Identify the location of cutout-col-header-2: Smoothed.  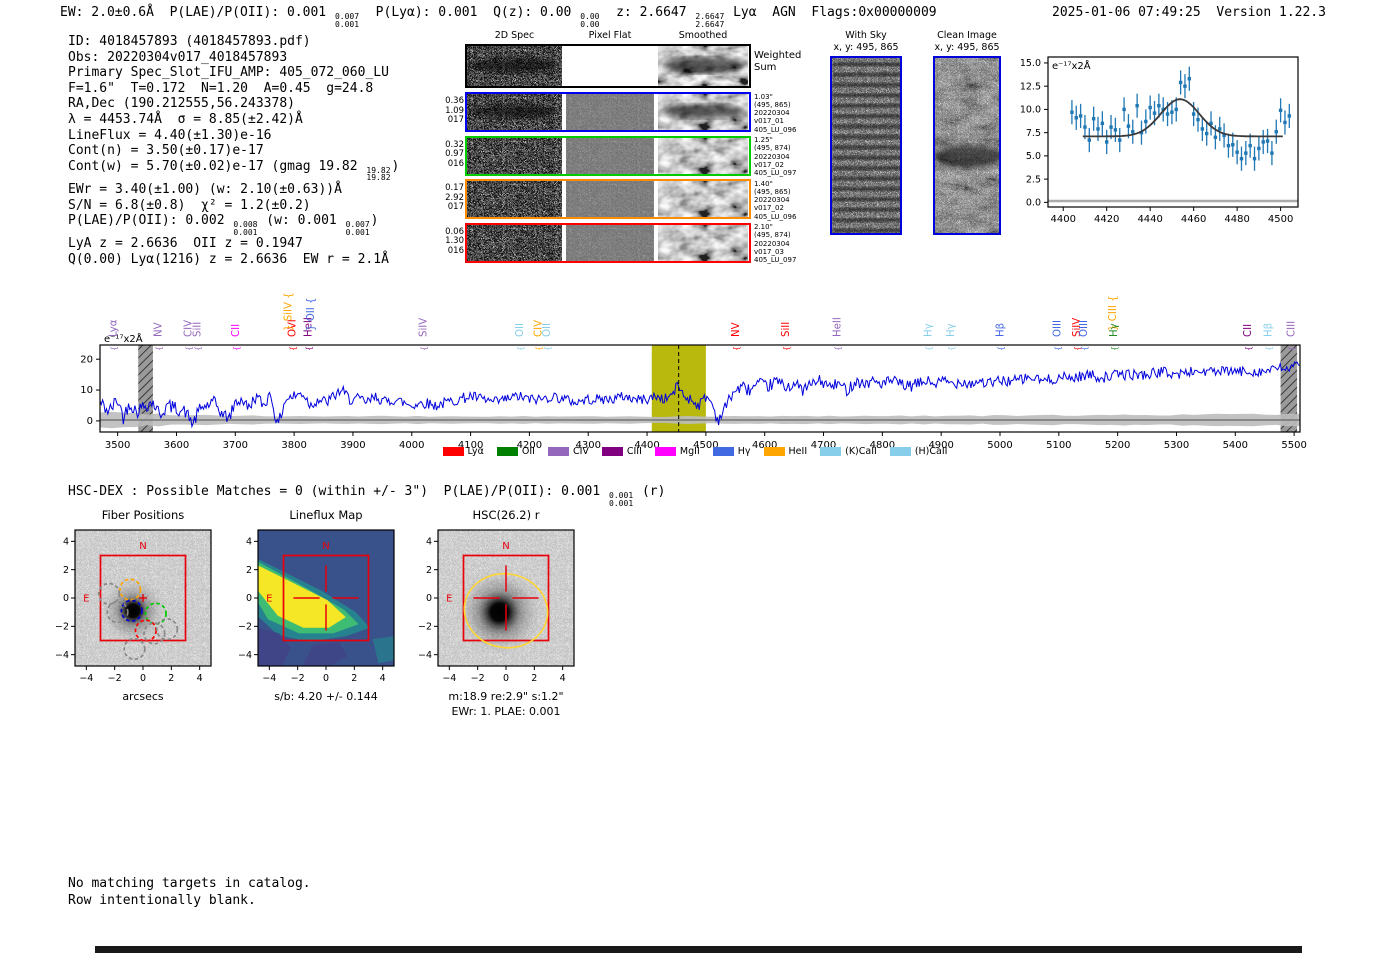
(703, 35).